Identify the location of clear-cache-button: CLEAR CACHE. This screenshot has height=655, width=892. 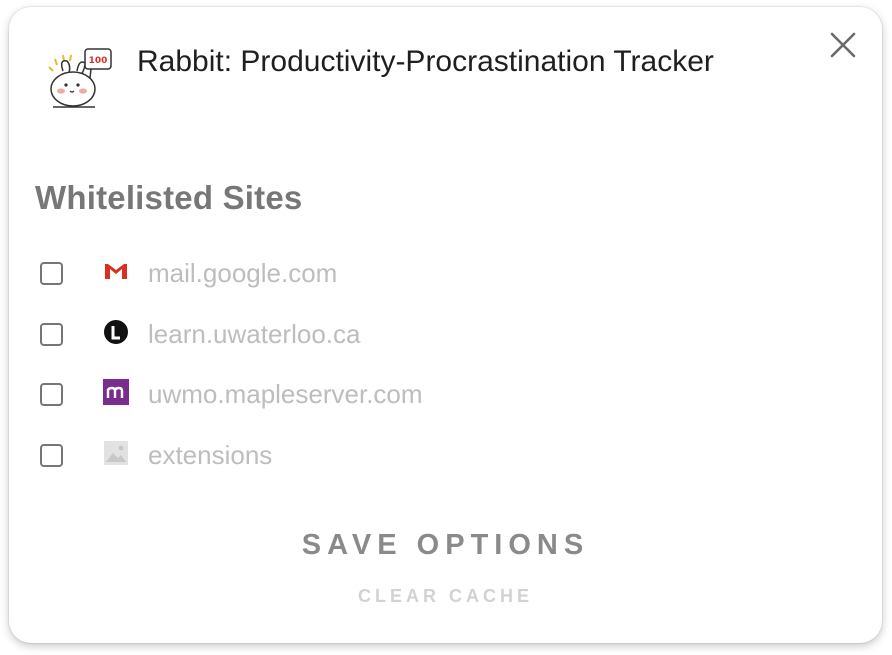
(445, 596).